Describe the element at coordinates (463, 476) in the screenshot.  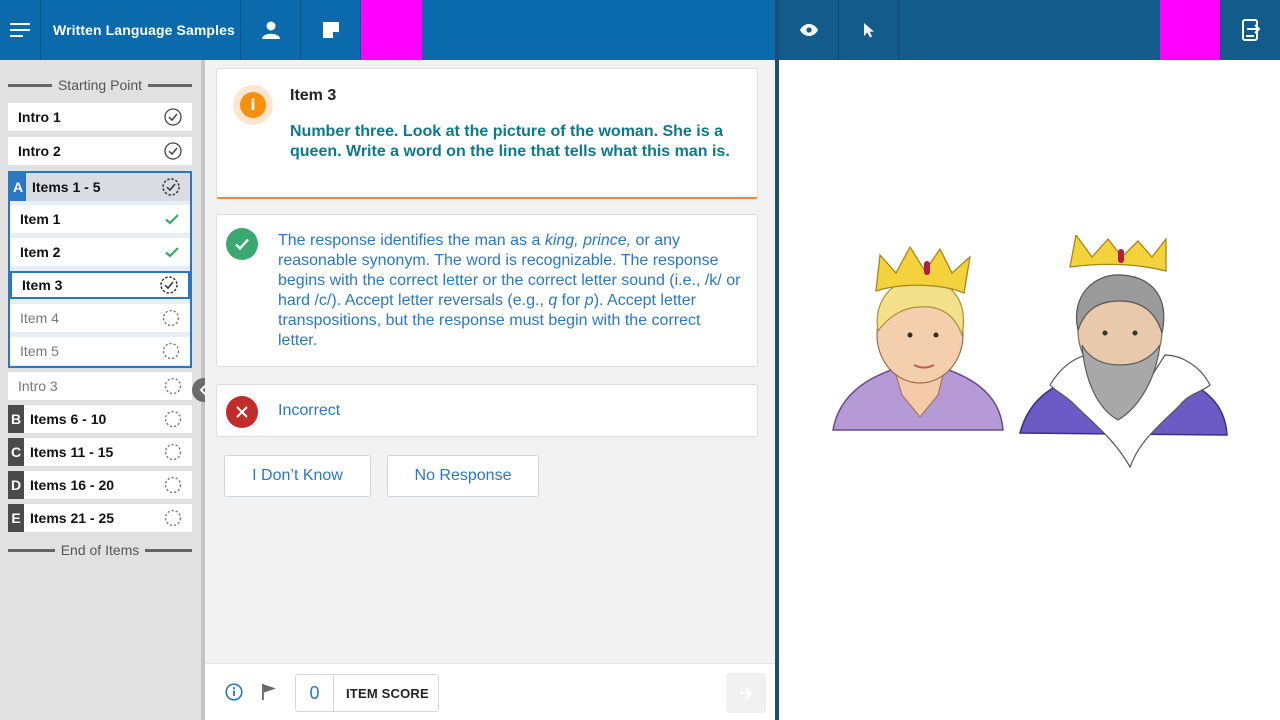
I see `no-response-button: No Response` at that location.